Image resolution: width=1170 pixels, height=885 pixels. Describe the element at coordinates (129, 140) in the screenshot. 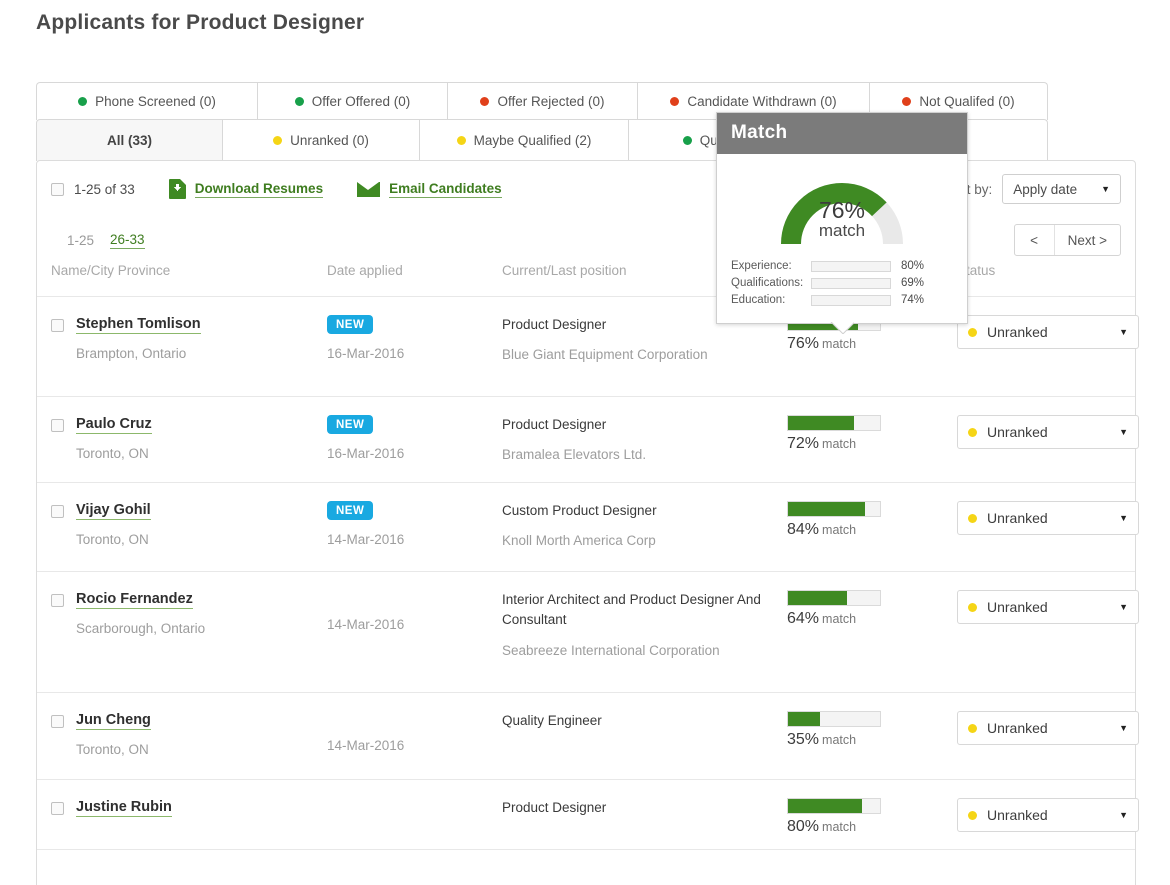

I see `tab-all: All (33)` at that location.